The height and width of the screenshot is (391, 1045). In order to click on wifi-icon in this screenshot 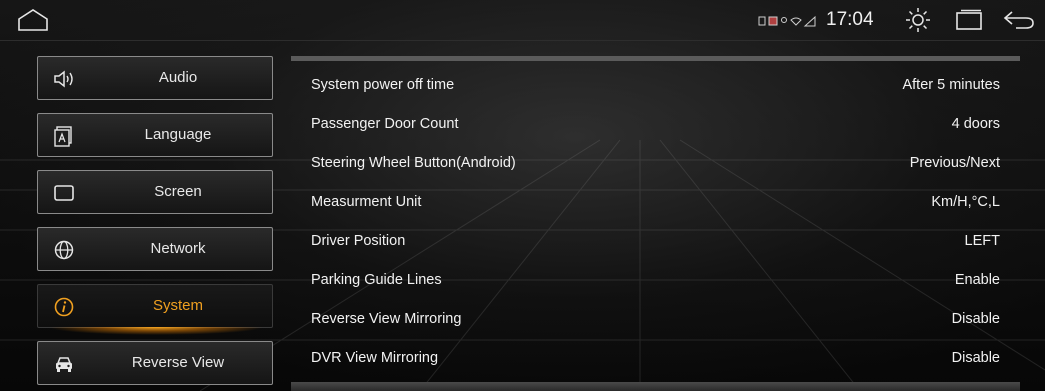, I will do `click(796, 21)`.